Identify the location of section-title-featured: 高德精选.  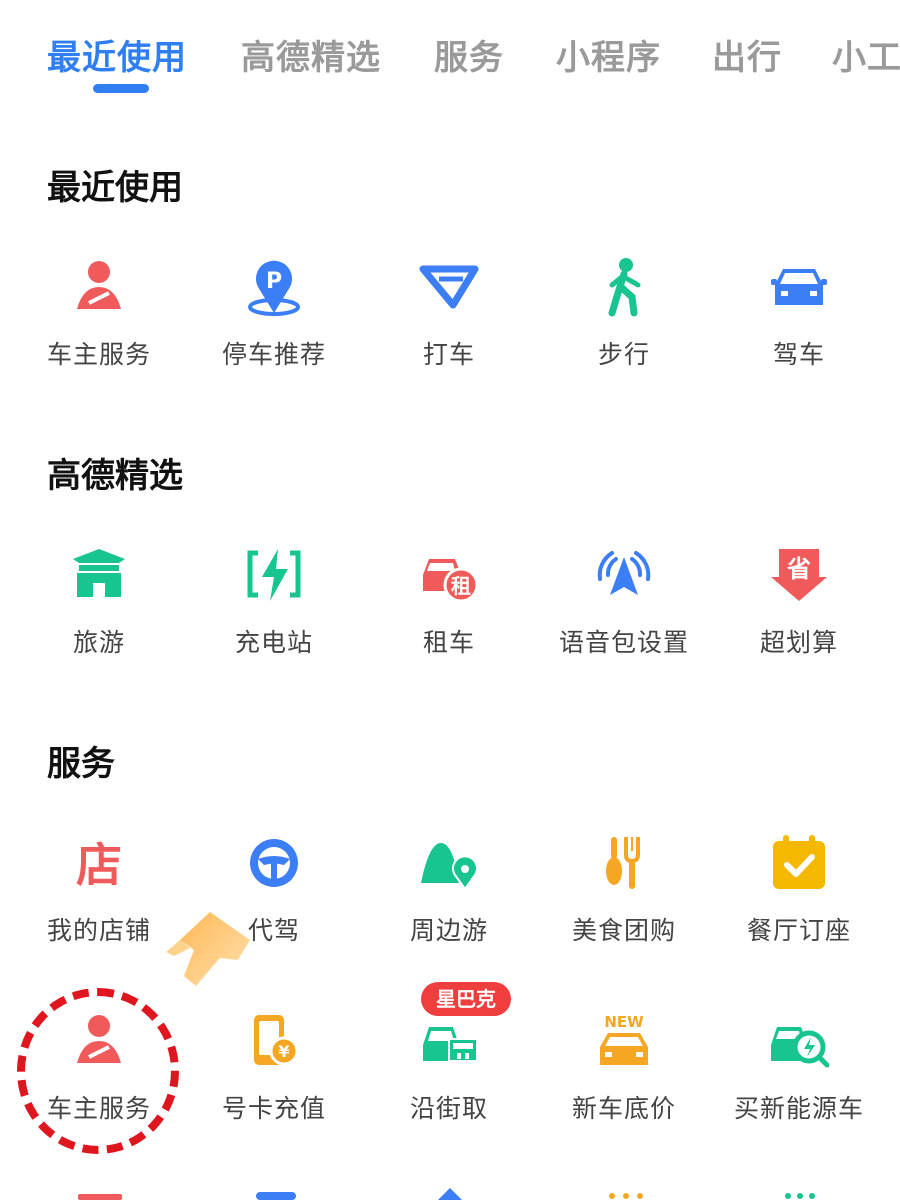
(115, 476).